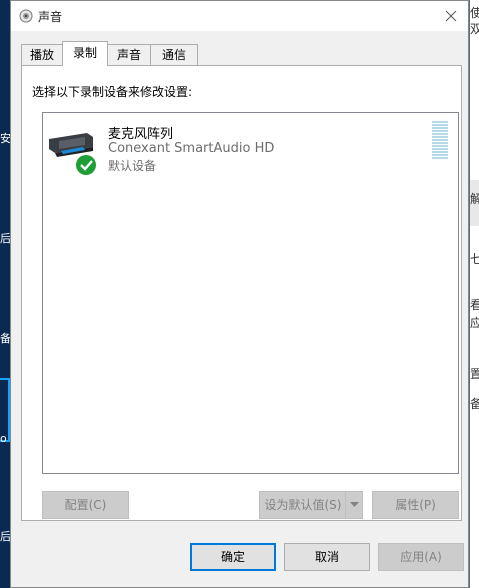  What do you see at coordinates (85, 53) in the screenshot?
I see `tab-recording: 录制` at bounding box center [85, 53].